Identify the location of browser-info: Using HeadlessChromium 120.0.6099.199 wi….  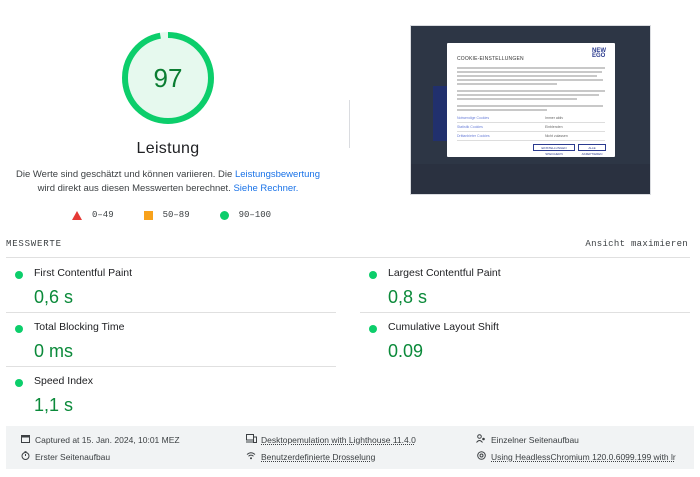
(576, 456).